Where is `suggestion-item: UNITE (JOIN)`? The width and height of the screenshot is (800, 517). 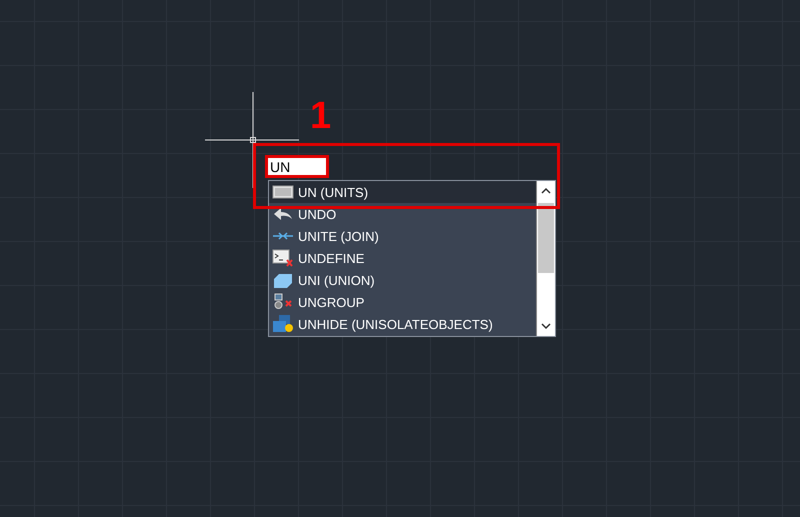
suggestion-item: UNITE (JOIN) is located at coordinates (402, 236).